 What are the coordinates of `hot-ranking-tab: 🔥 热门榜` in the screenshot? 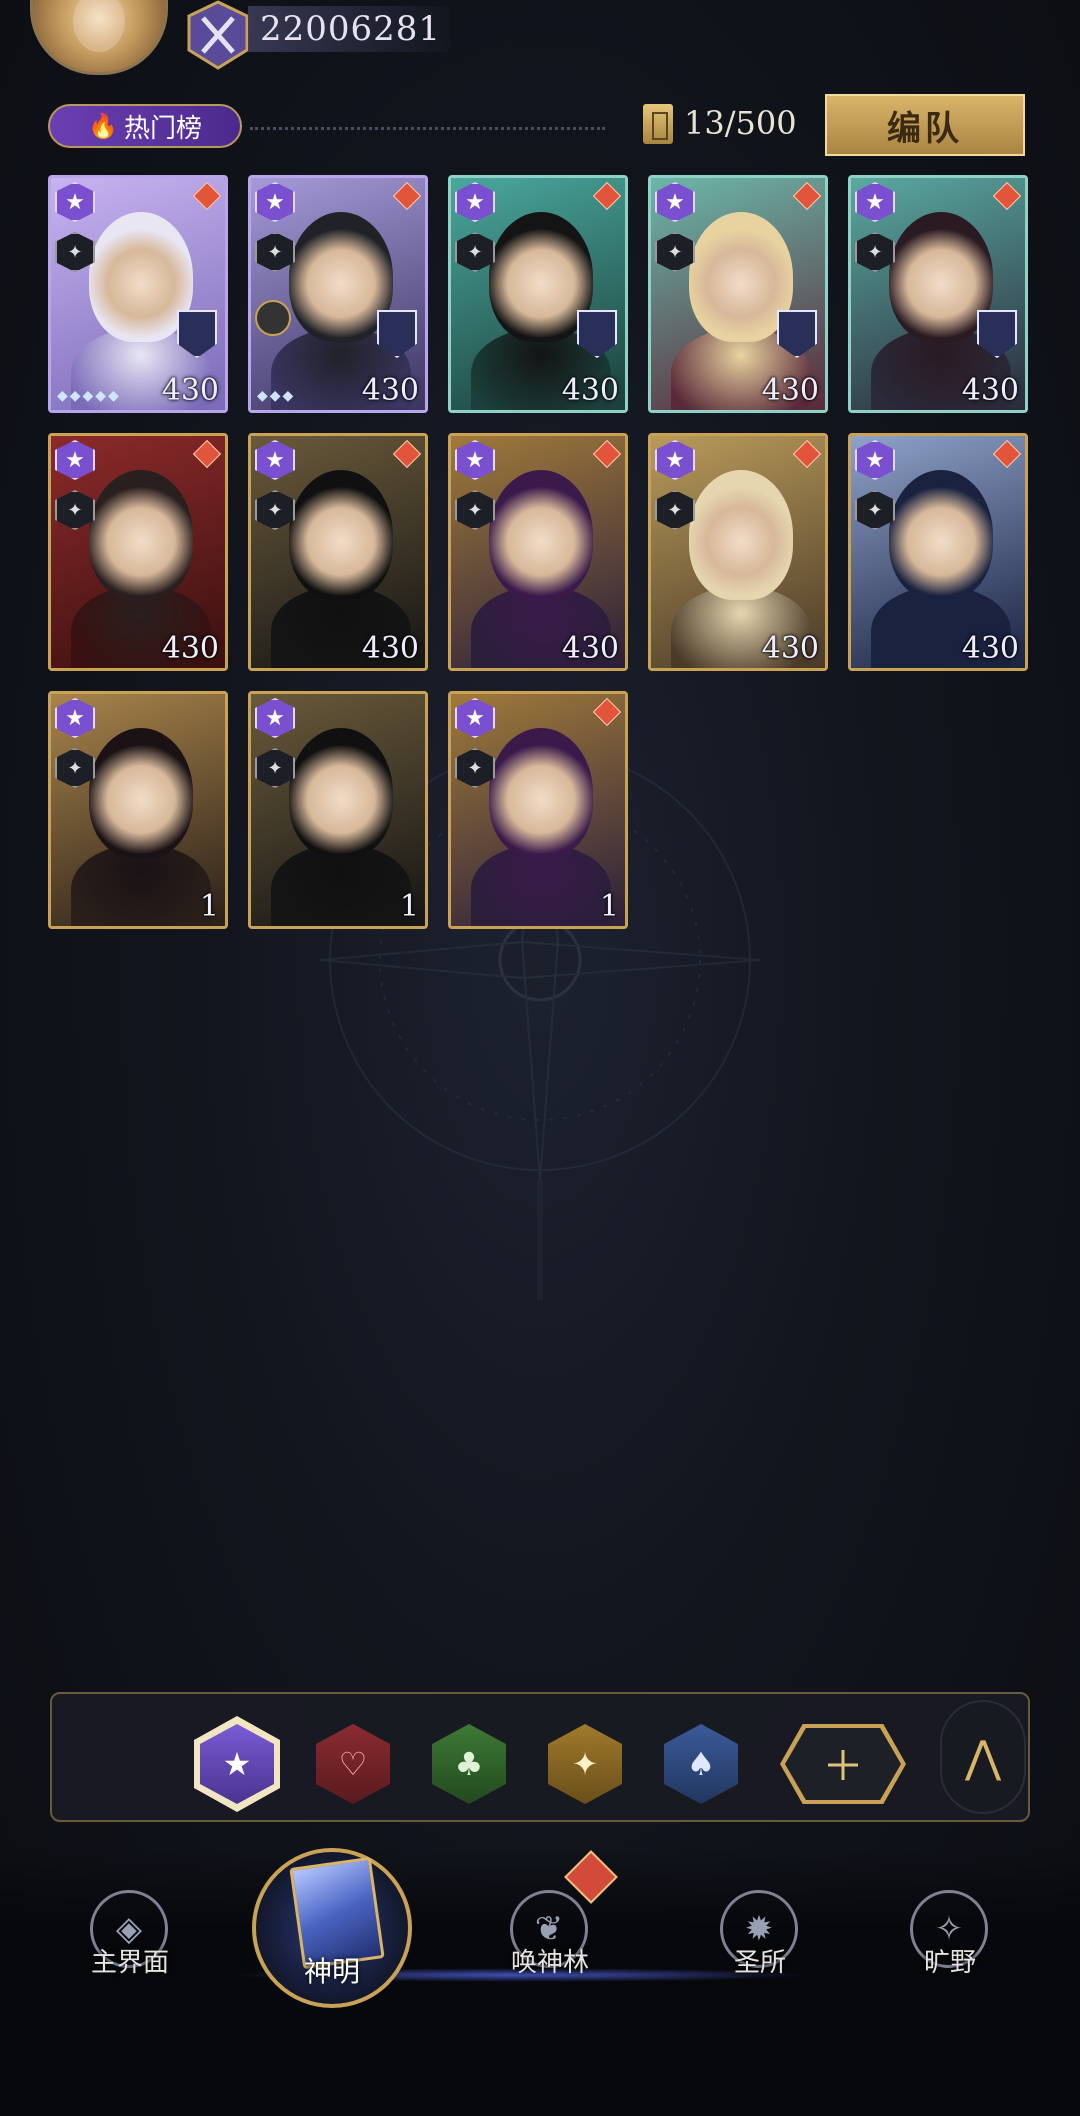 It's located at (145, 126).